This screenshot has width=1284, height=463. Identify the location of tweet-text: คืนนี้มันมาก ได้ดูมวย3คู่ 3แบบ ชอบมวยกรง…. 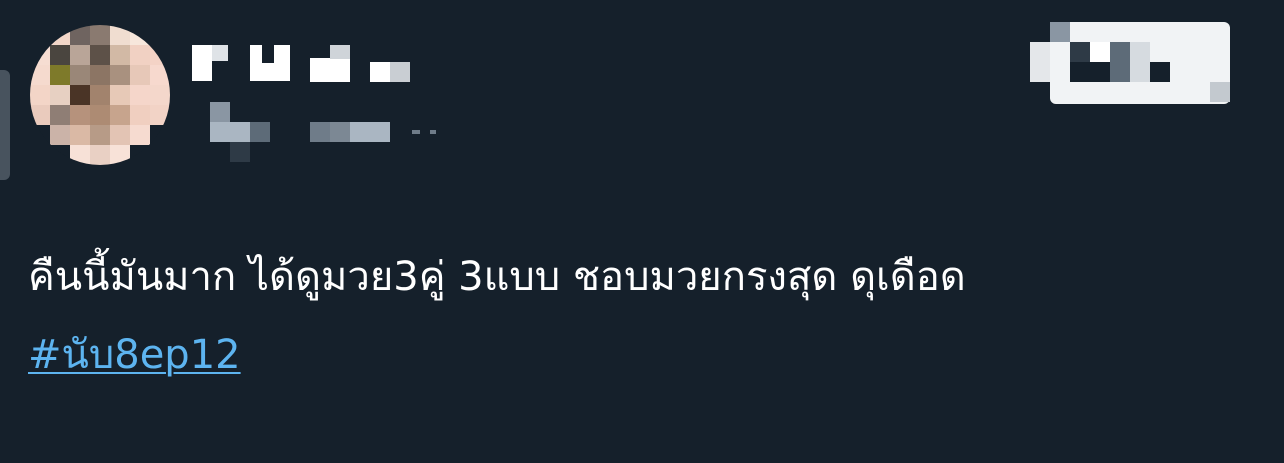
(497, 277).